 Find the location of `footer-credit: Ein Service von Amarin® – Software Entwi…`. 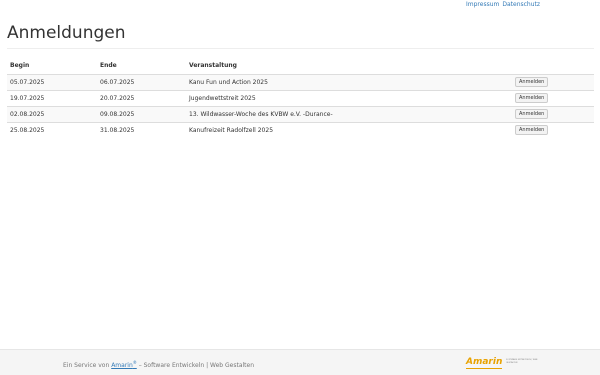

footer-credit: Ein Service von Amarin® – Software Entwi… is located at coordinates (158, 364).